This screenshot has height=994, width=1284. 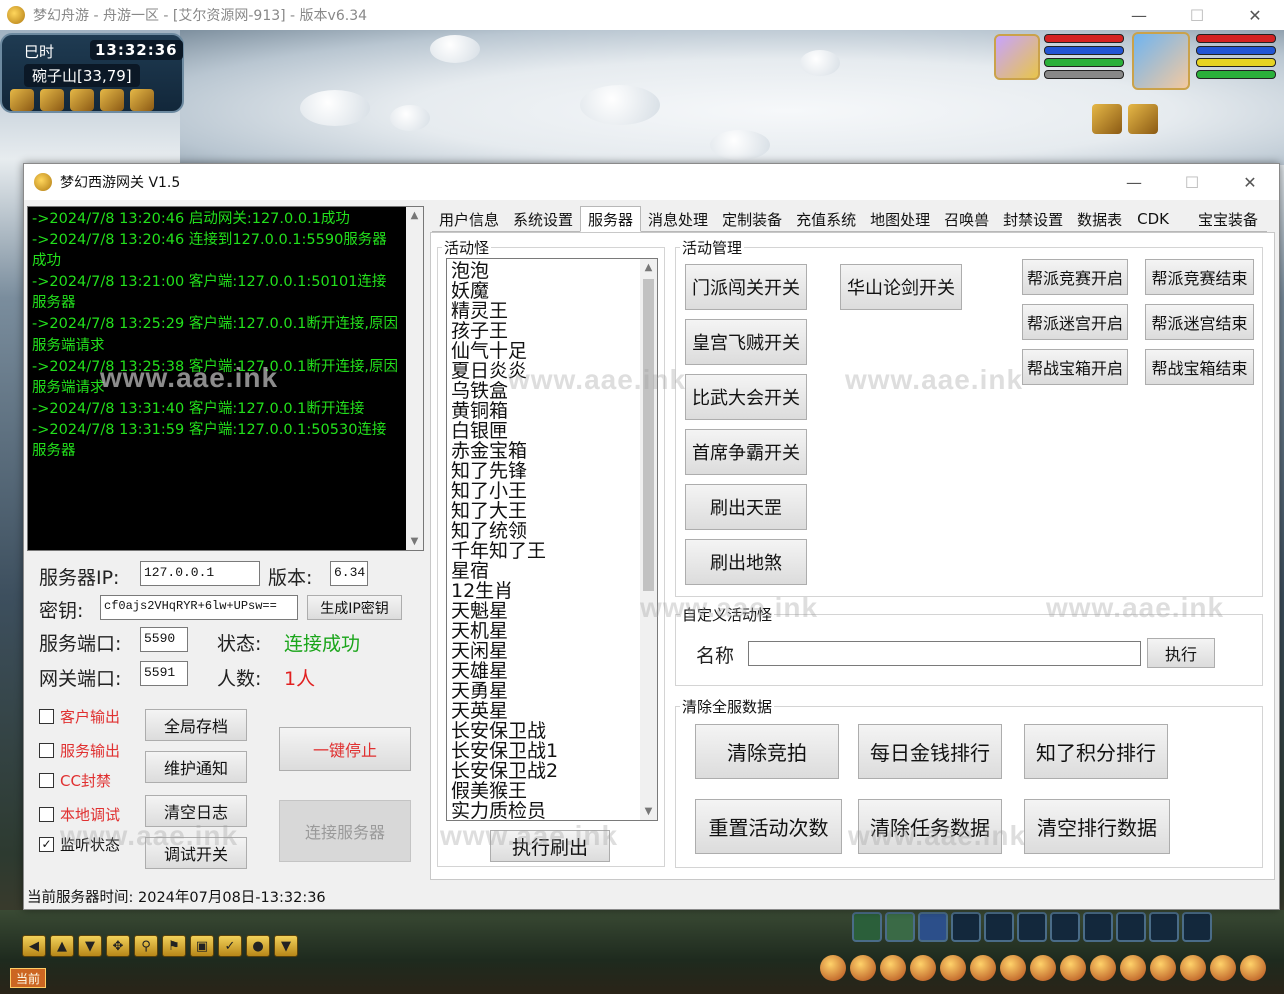 I want to click on chief-contest-toggle-button: 首席争霸开关, so click(x=746, y=452).